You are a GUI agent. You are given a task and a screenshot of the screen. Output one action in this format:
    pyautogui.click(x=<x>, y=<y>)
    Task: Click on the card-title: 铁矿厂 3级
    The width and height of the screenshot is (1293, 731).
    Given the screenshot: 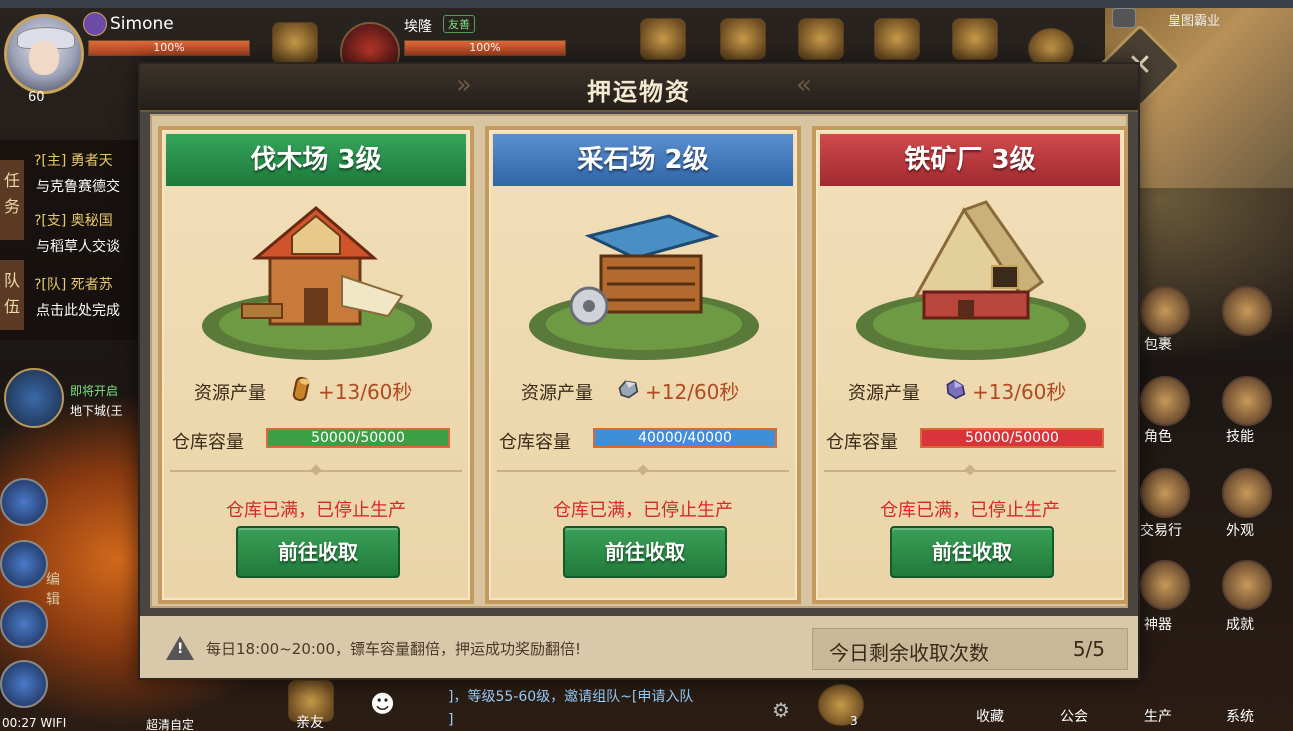 What is the action you would take?
    pyautogui.click(x=970, y=160)
    